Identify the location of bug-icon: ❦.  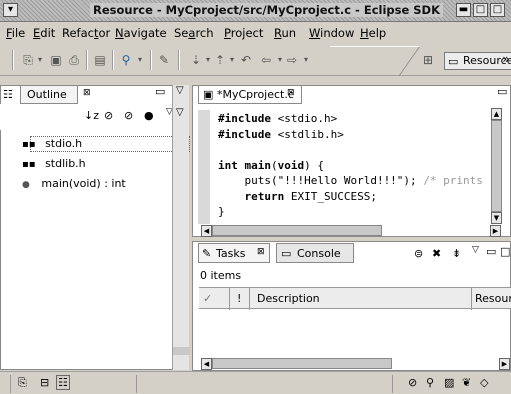
(466, 382).